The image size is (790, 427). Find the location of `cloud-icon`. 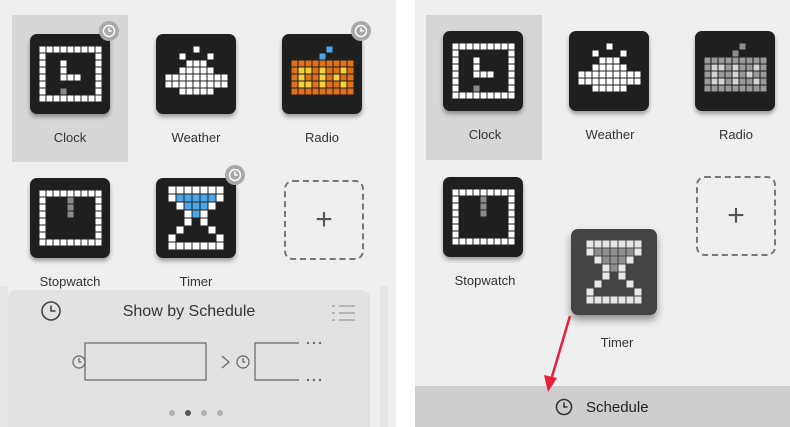

cloud-icon is located at coordinates (196, 70).